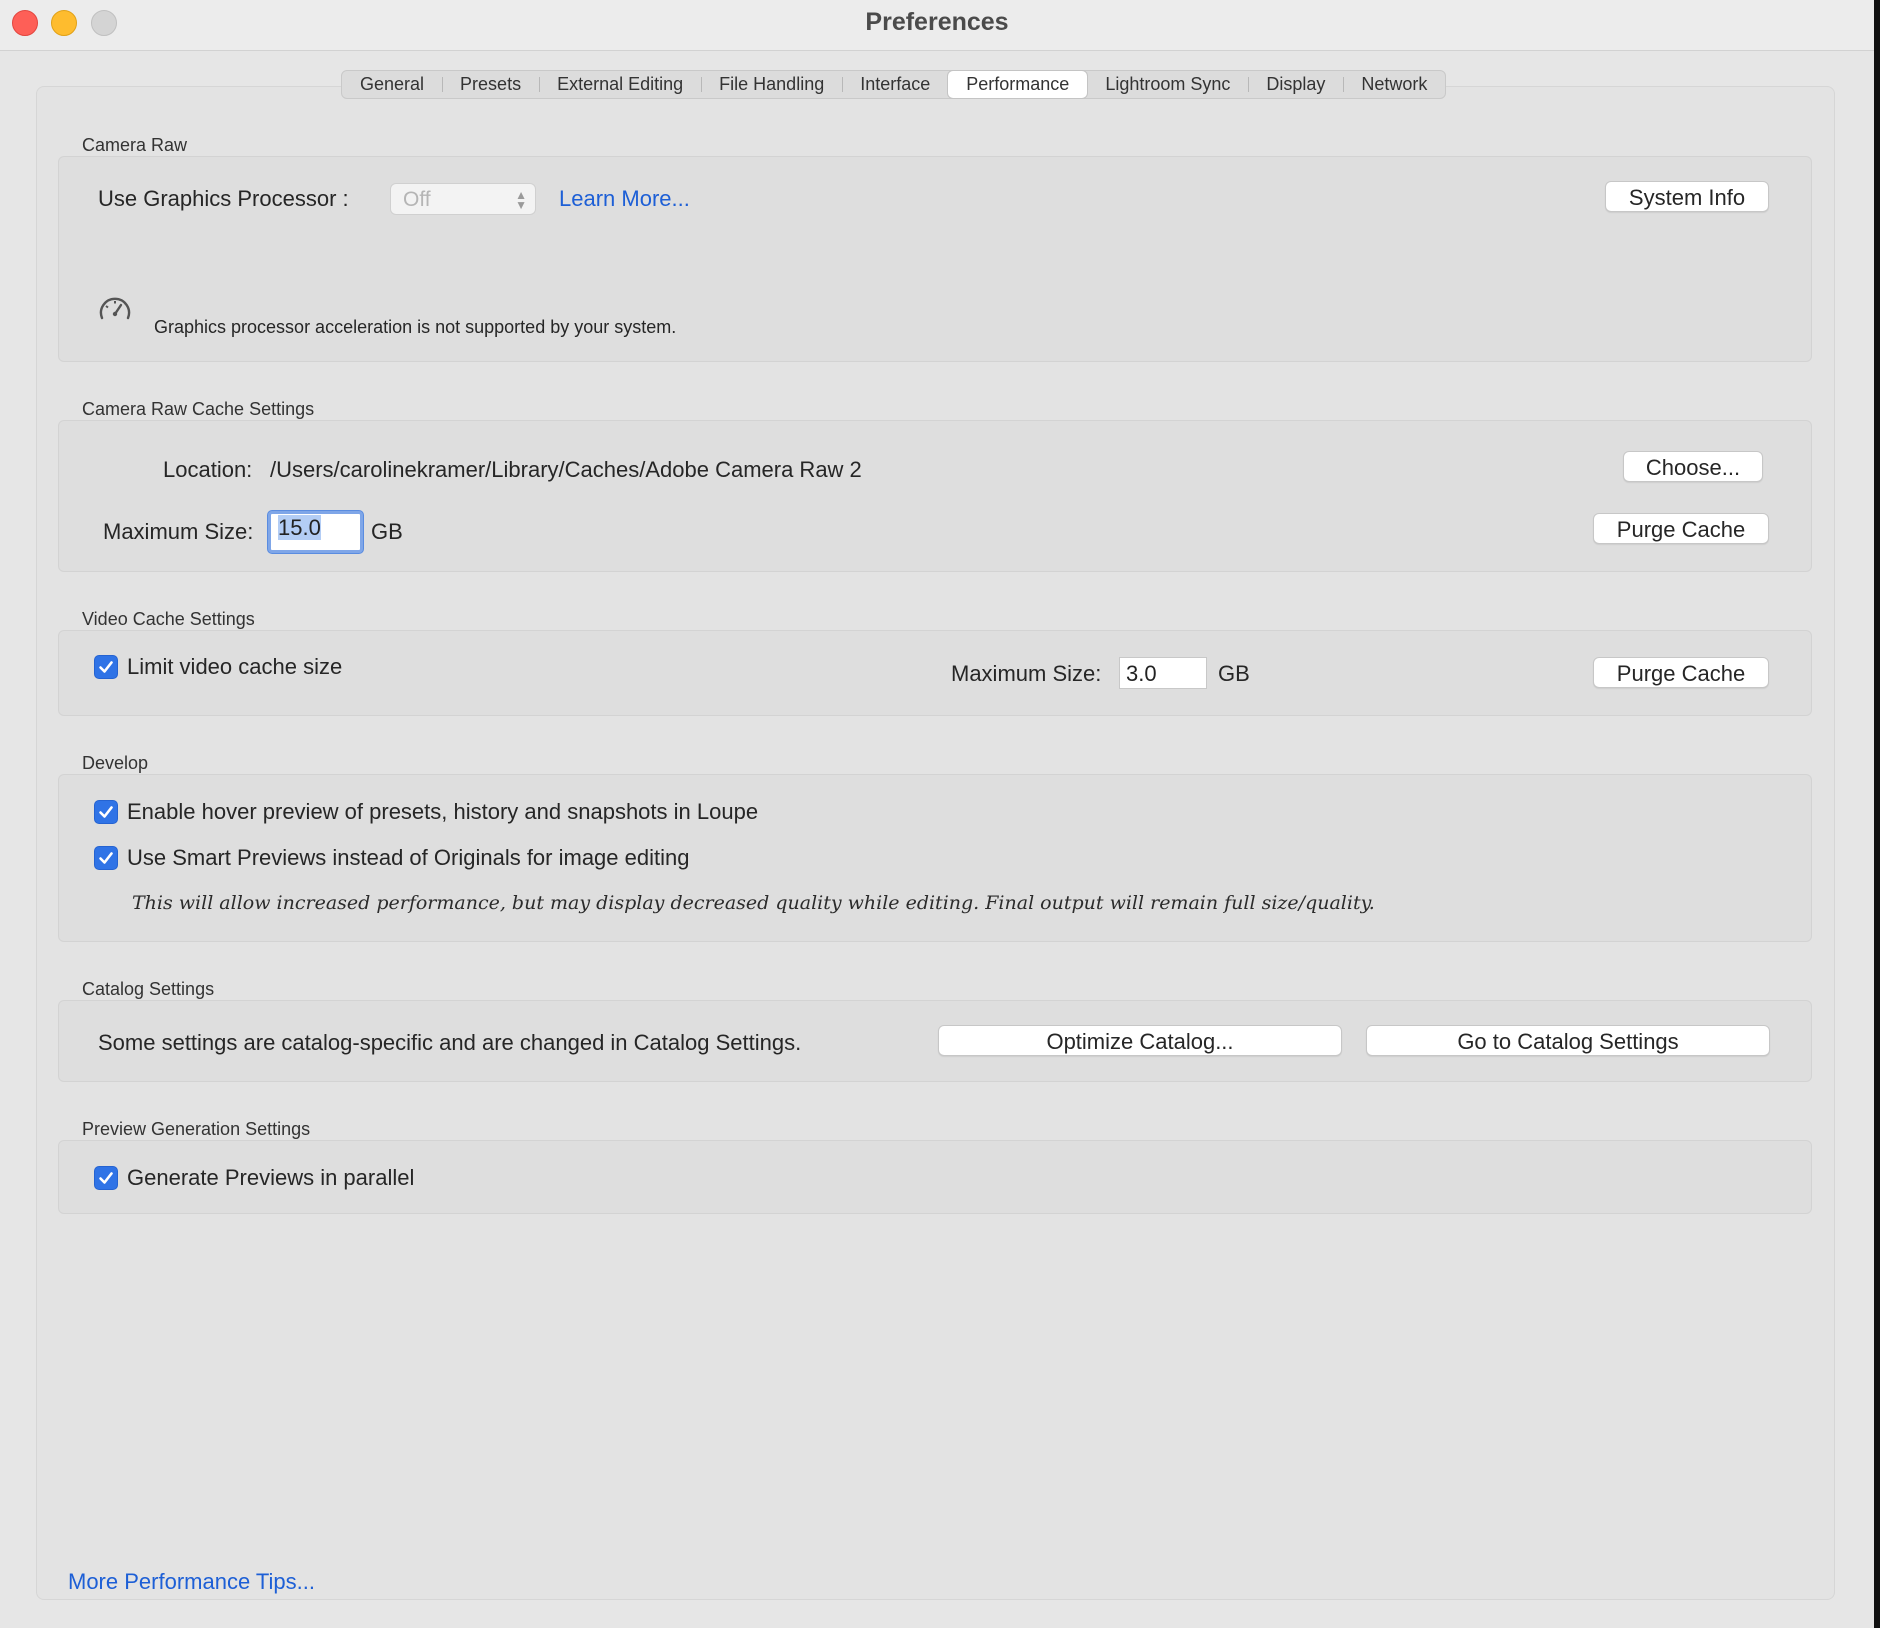 The image size is (1880, 1628). I want to click on title-bar: Preferences, so click(937, 25).